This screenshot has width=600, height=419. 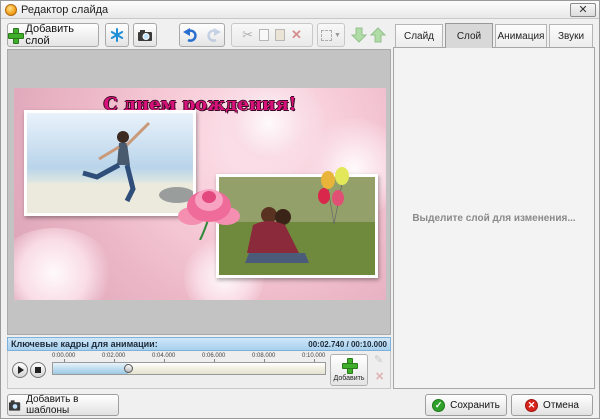 I want to click on jumping-man-image, so click(x=111, y=167).